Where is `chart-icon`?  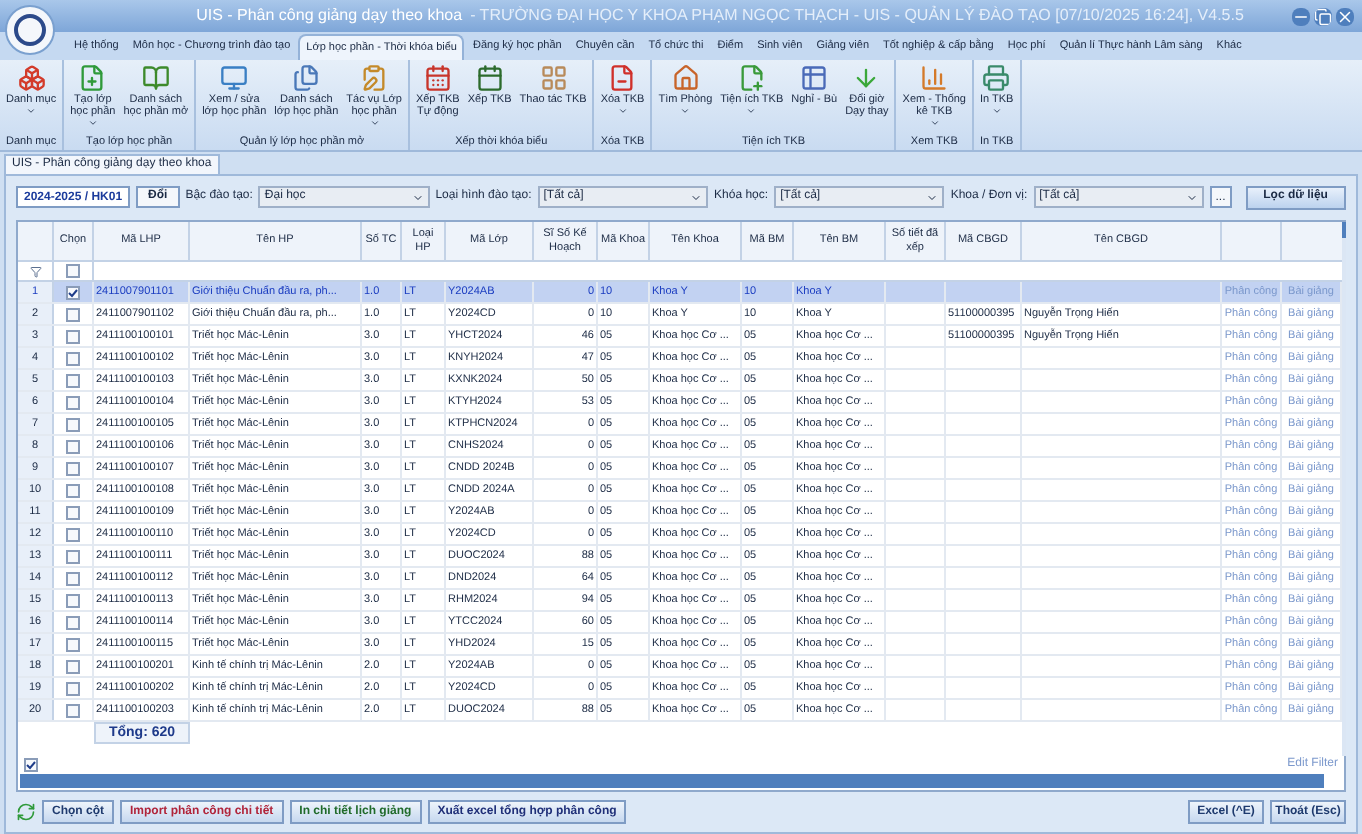 chart-icon is located at coordinates (934, 78).